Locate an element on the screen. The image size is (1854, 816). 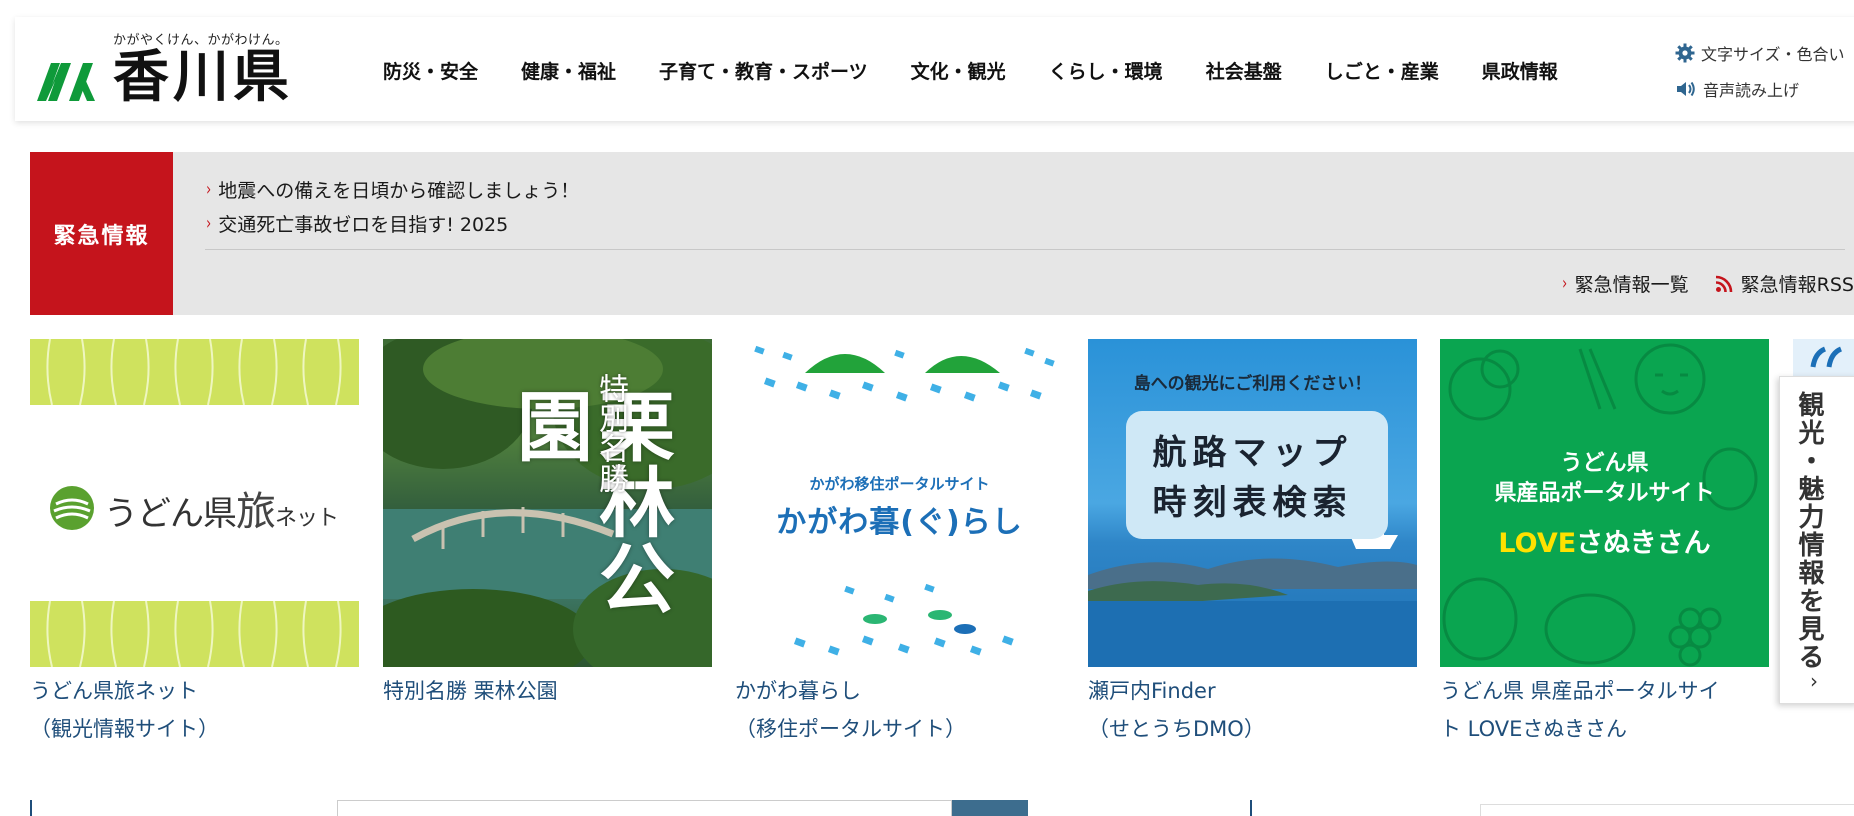
banner-caption-ritsurin-koen: 特別名勝 栗林公園 is located at coordinates (470, 691).